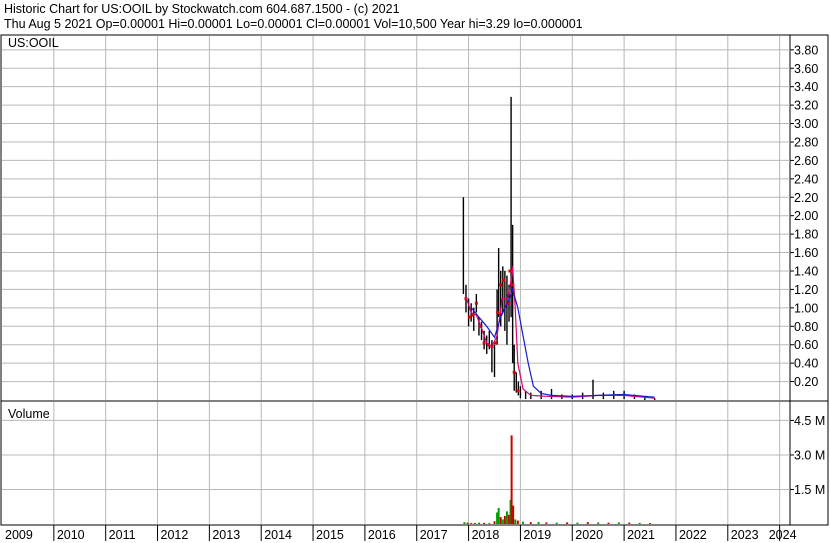 The height and width of the screenshot is (543, 830). I want to click on year-tick-label: 2023, so click(745, 535).